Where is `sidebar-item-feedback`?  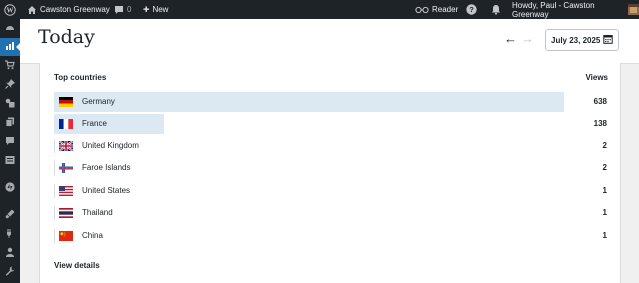 sidebar-item-feedback is located at coordinates (10, 161).